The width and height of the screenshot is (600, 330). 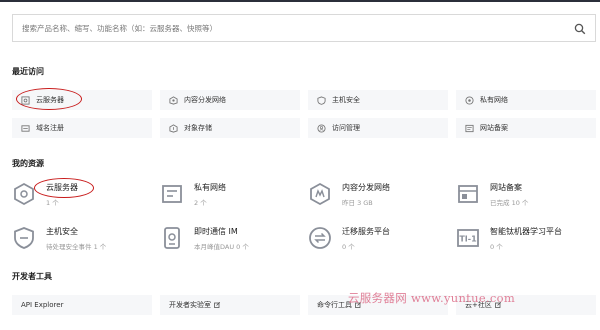 I want to click on search-icon, so click(x=580, y=29).